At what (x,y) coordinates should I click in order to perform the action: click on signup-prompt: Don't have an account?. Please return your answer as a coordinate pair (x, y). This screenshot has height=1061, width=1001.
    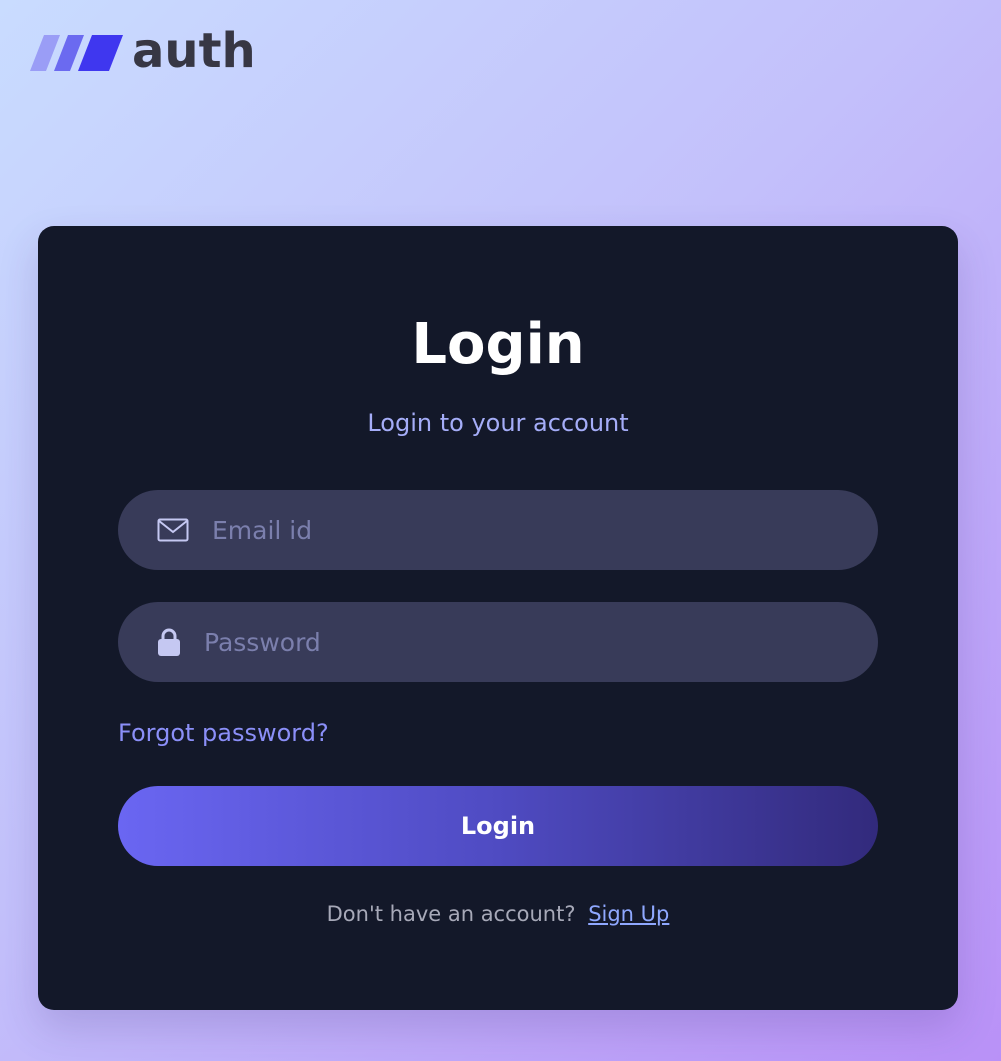
    Looking at the image, I should click on (451, 914).